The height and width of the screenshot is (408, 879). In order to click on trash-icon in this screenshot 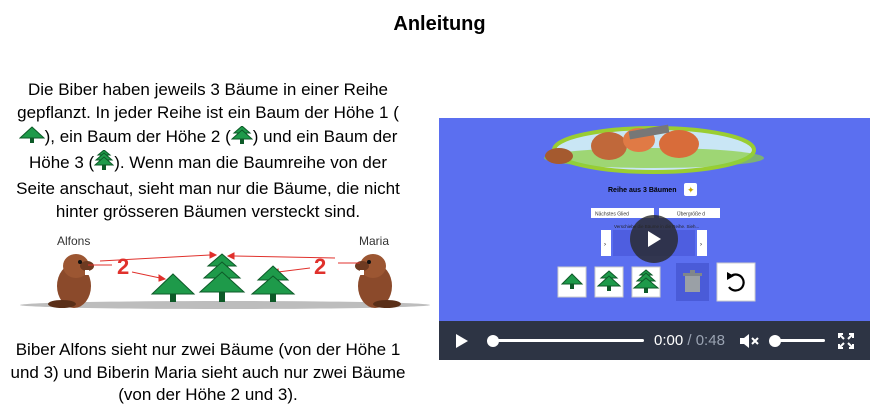, I will do `click(692, 282)`.